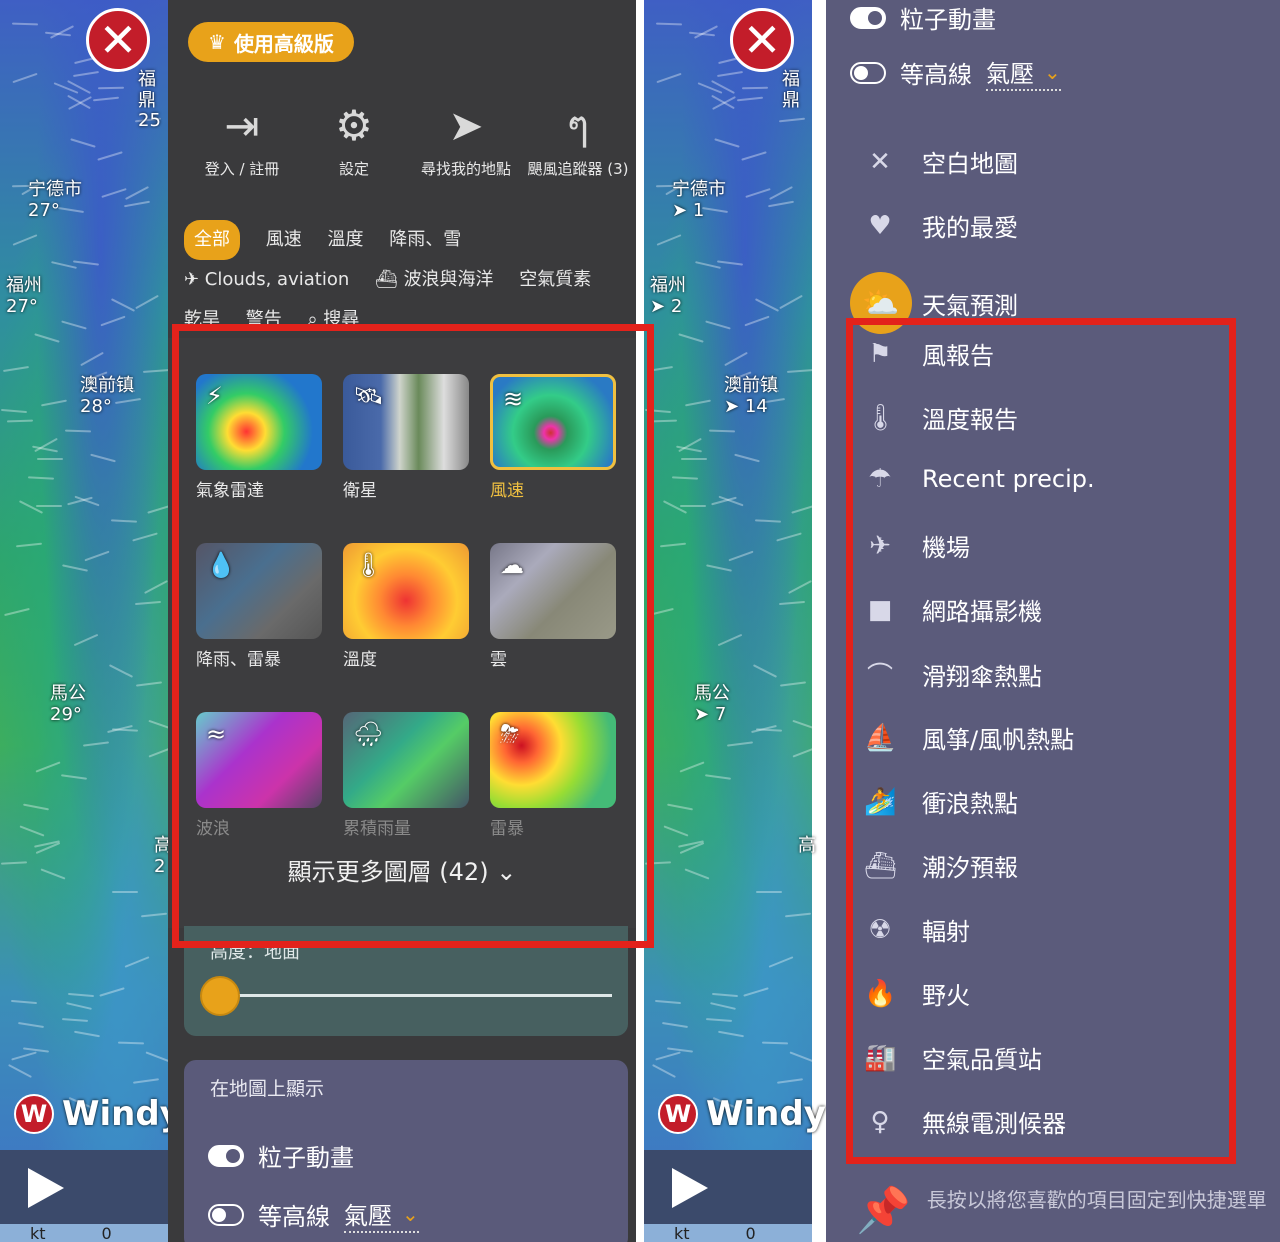 The width and height of the screenshot is (1280, 1242). I want to click on city-label: 福鼎 25, so click(149, 100).